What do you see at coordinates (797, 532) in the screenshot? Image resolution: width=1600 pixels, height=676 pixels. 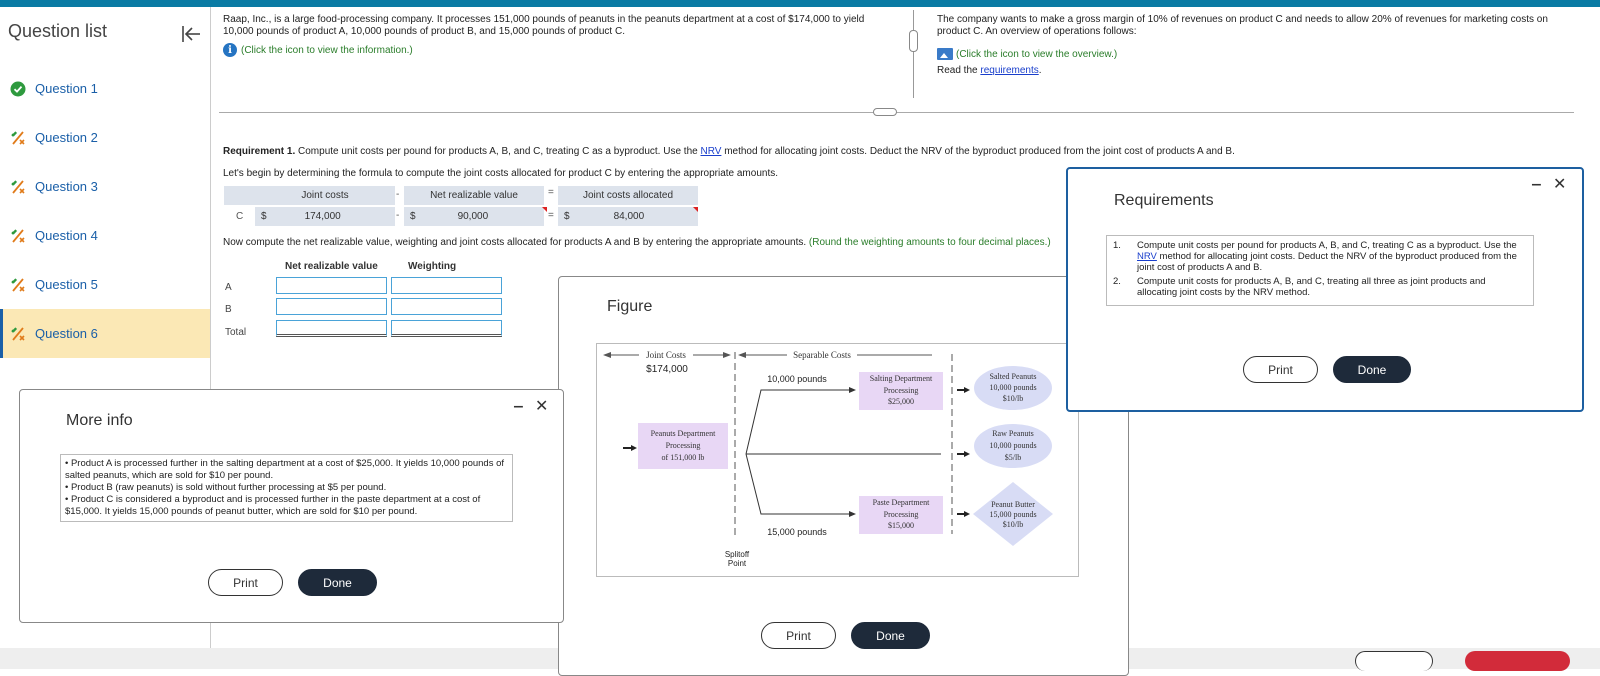 I see `bottom-pounds-label: 15,000 pounds` at bounding box center [797, 532].